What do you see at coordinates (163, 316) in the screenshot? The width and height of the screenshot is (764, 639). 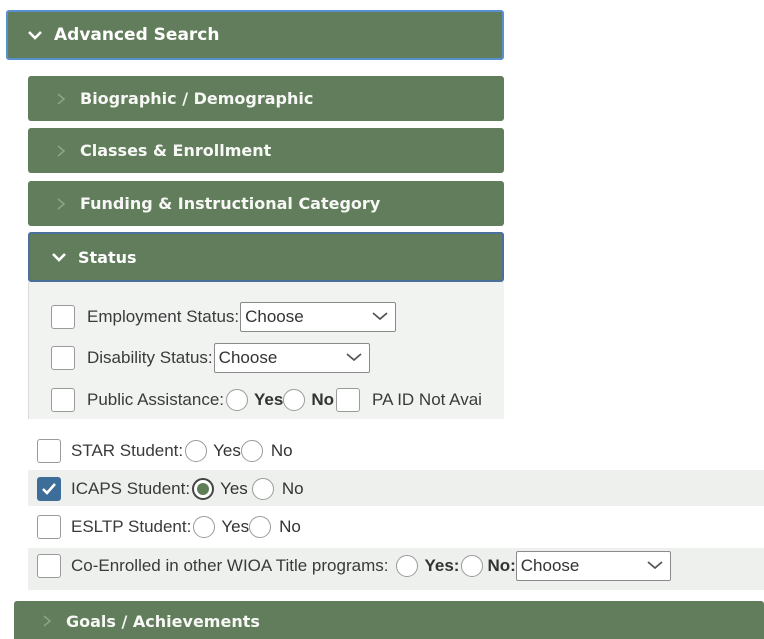 I see `employment-status-label: Employment Status:` at bounding box center [163, 316].